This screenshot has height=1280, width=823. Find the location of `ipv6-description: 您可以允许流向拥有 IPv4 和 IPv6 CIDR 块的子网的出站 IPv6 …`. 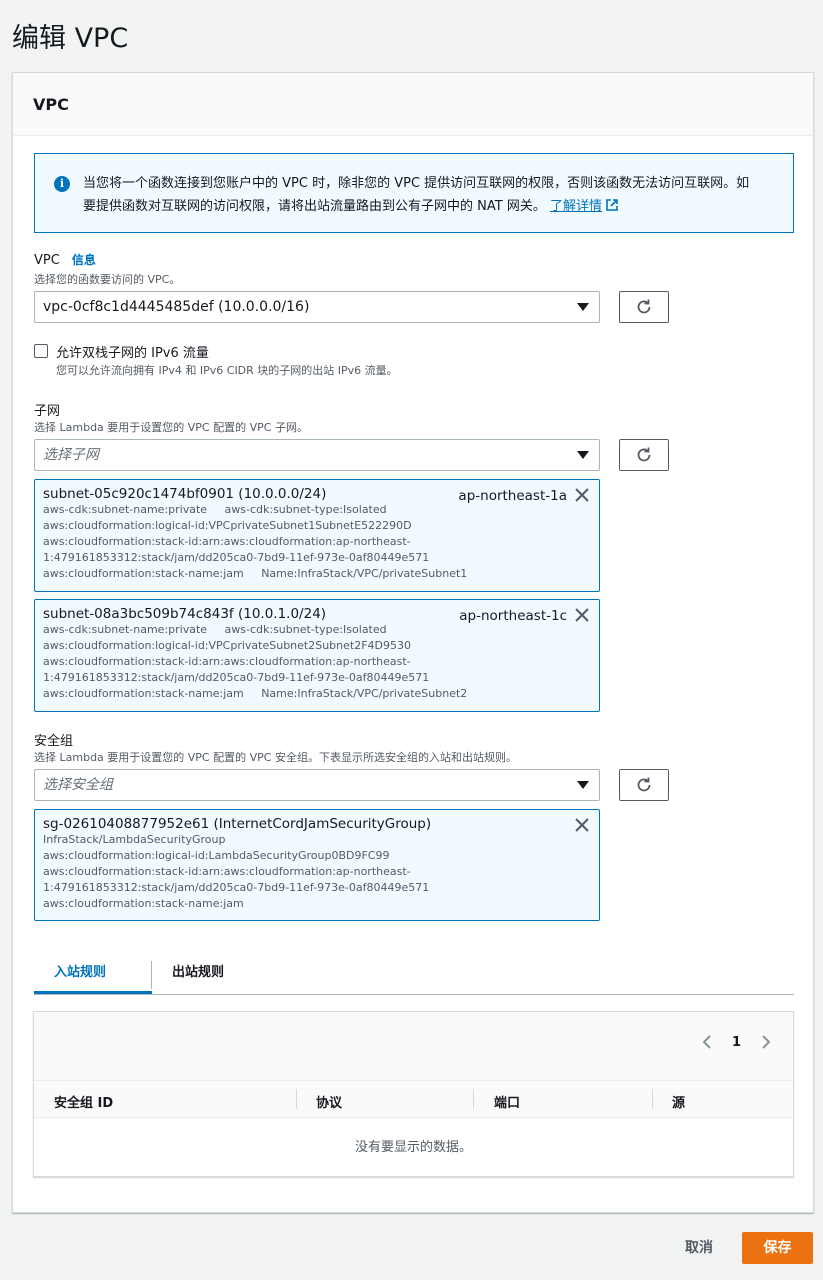

ipv6-description: 您可以允许流向拥有 IPv4 和 IPv6 CIDR 块的子网的出站 IPv6 … is located at coordinates (227, 370).